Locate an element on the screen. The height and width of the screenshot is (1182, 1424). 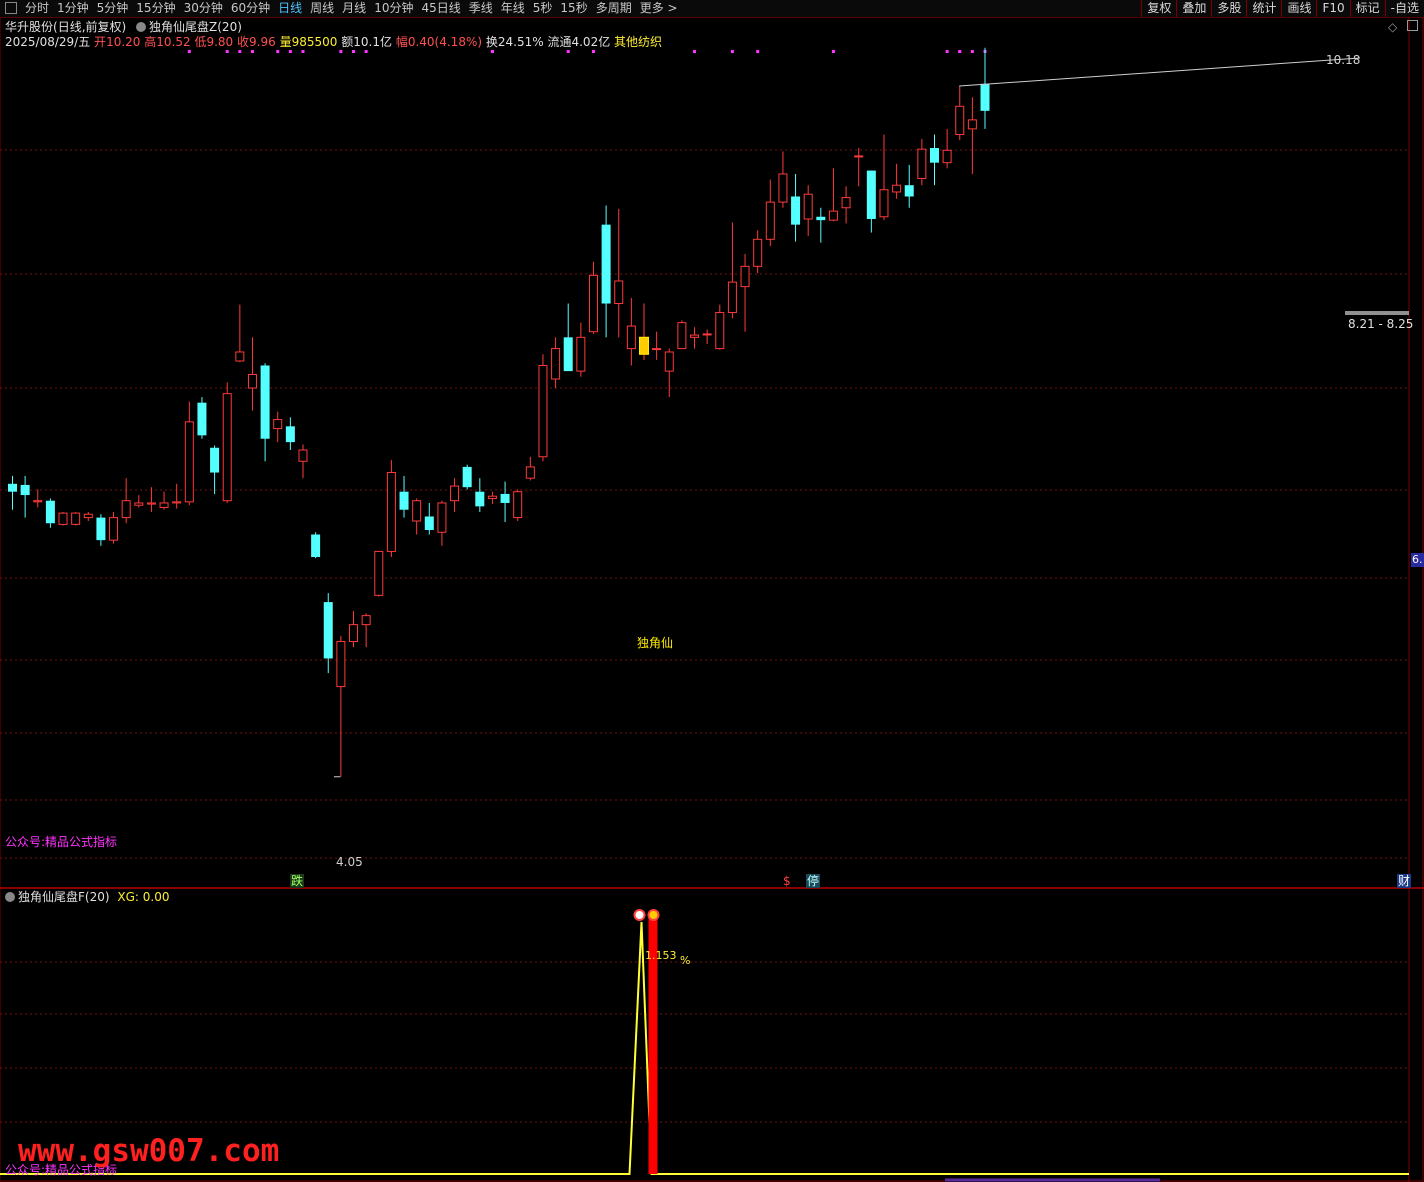
tab-period-14: 15秒 is located at coordinates (573, 8).